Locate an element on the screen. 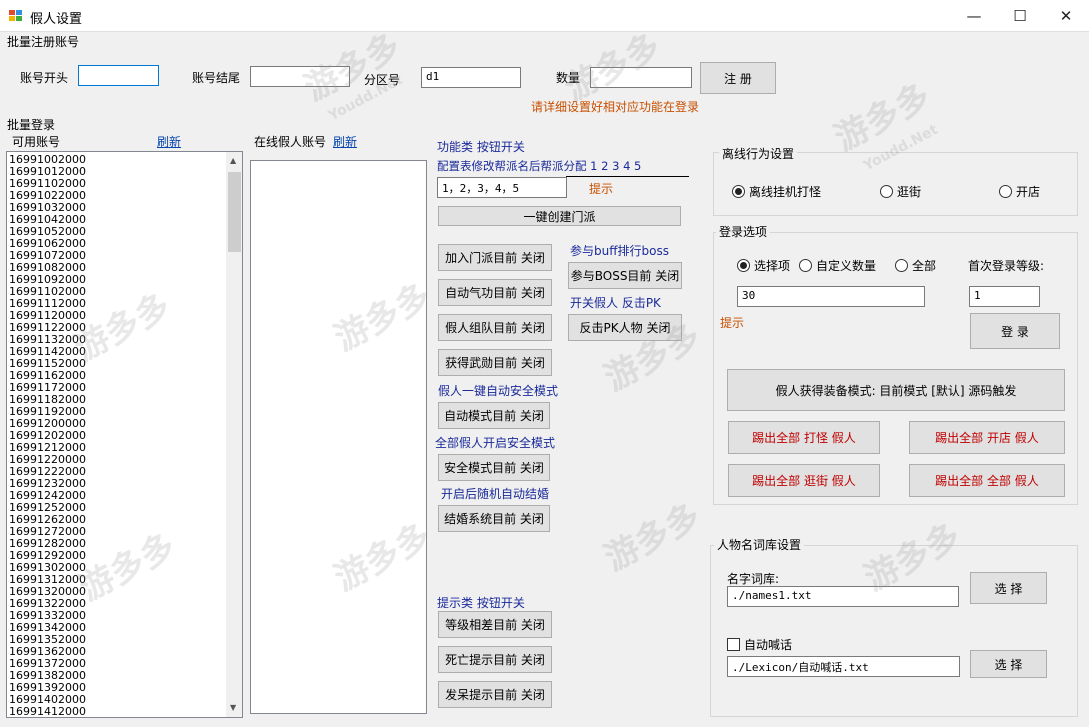 Image resolution: width=1089 pixels, height=727 pixels. sect-config-label: 配置表修改帮派名后帮派分配 1 2 3 4 5 is located at coordinates (539, 166).